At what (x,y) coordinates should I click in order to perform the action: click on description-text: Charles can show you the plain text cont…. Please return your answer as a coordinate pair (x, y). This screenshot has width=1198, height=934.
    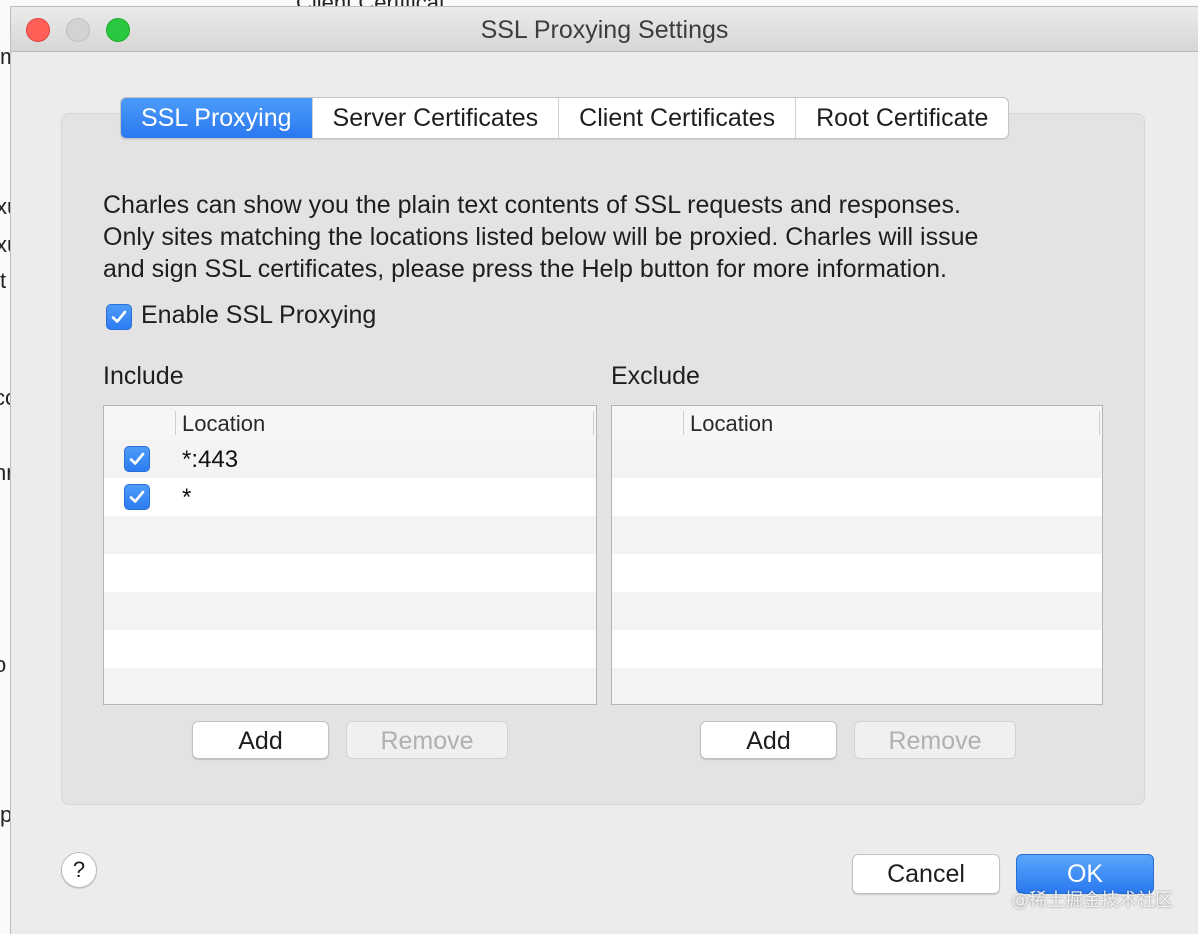
    Looking at the image, I should click on (603, 237).